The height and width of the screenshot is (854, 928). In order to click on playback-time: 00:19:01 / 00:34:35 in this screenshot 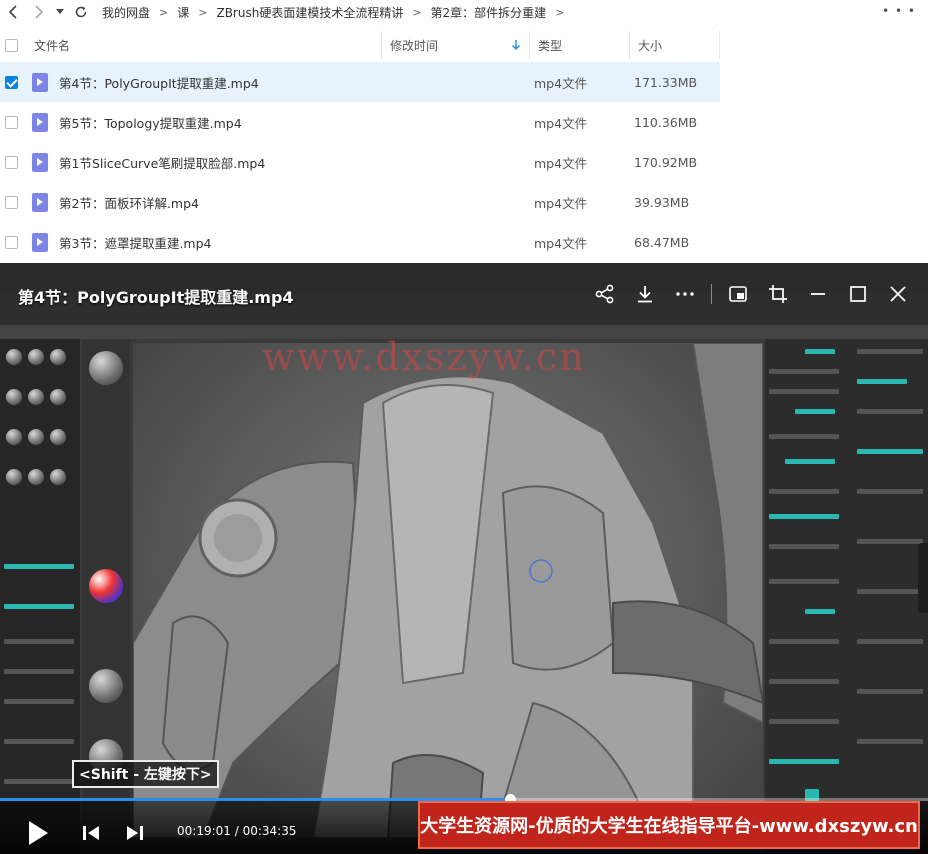, I will do `click(237, 831)`.